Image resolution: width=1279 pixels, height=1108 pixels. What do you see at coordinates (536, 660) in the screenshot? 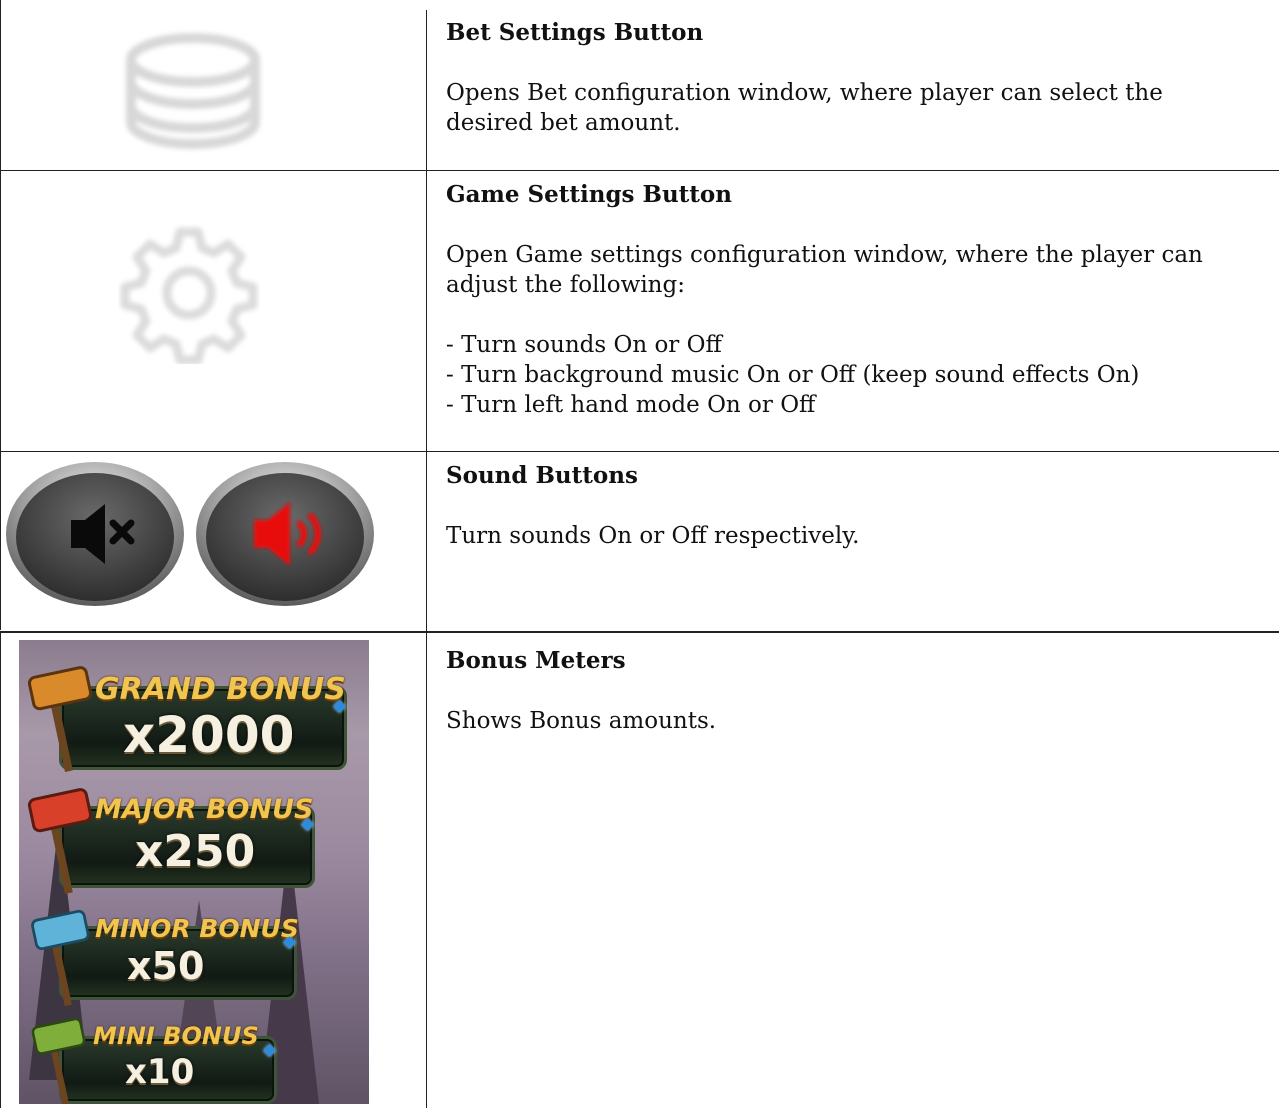
I see `bonus-meters-heading: Bonus Meters` at bounding box center [536, 660].